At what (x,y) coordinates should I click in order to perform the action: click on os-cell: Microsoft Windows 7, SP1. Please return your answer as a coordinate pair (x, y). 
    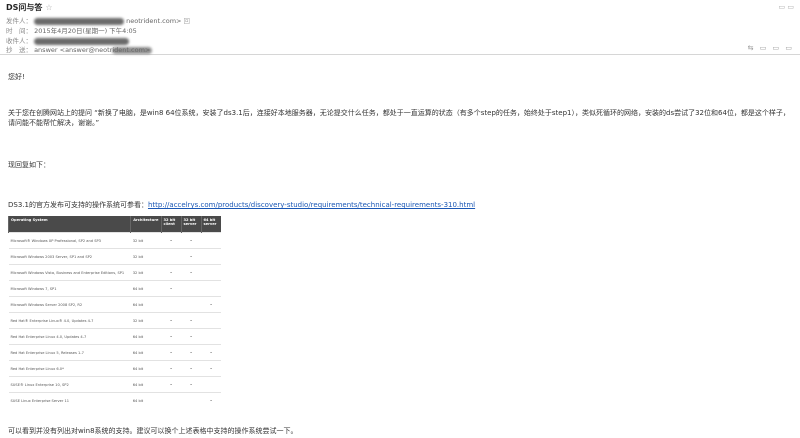
    Looking at the image, I should click on (69, 288).